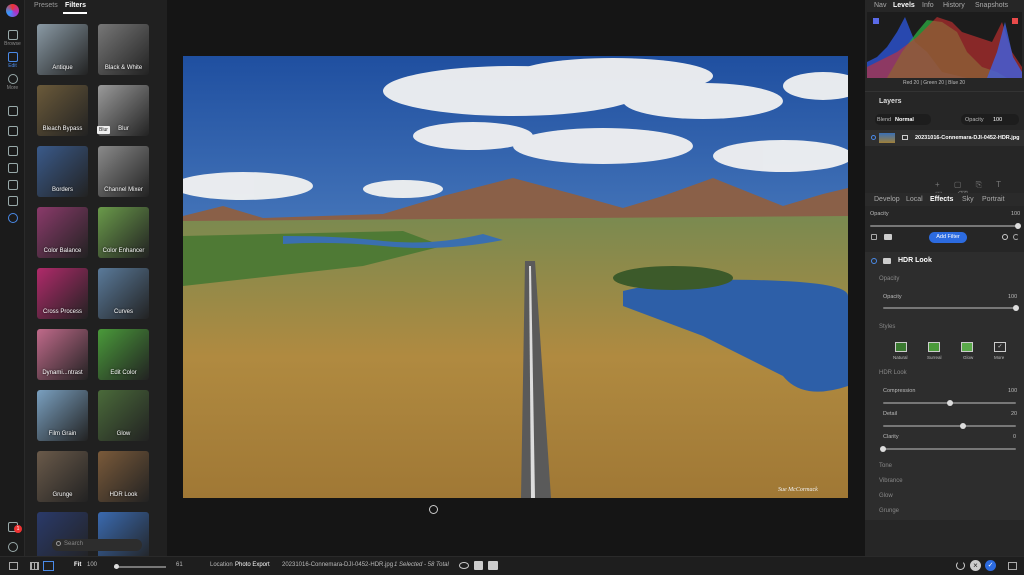 This screenshot has height=575, width=1024. Describe the element at coordinates (880, 5) in the screenshot. I see `tab-nav: Nav` at that location.